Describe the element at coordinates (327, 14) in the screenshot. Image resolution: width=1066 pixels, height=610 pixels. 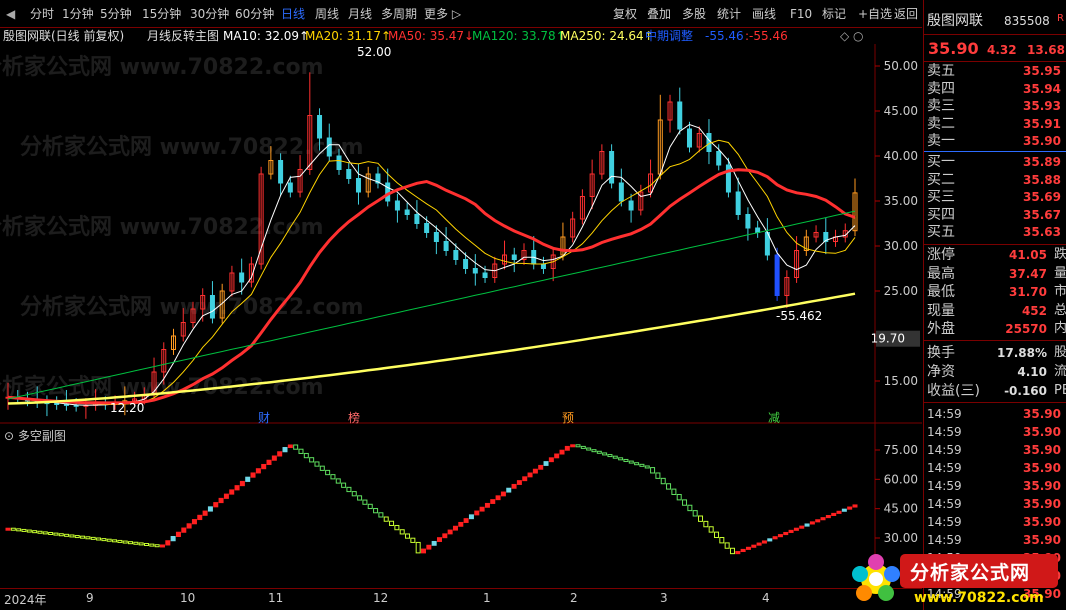
I see `period-tab-7: 周线` at that location.